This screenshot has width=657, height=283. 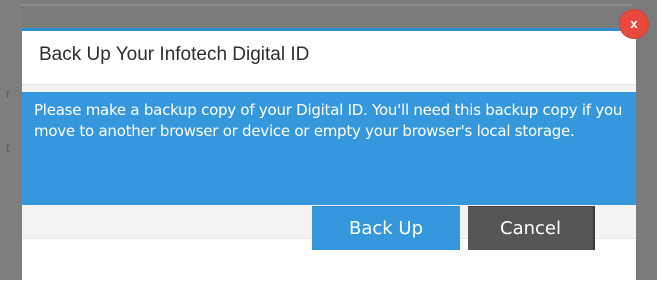 I want to click on back-up-button: Back Up, so click(x=386, y=228).